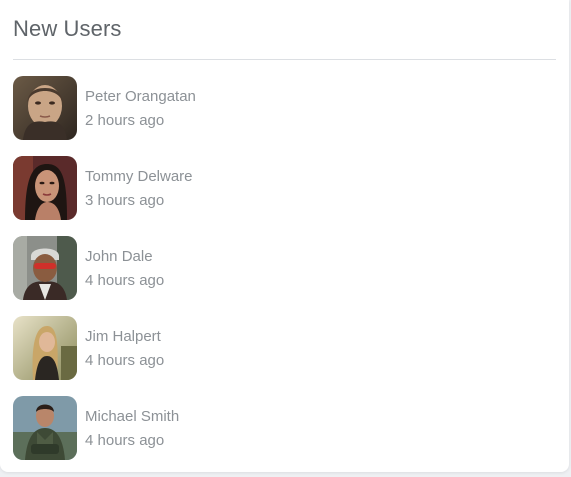  What do you see at coordinates (123, 336) in the screenshot?
I see `user-name: Jim Halpert` at bounding box center [123, 336].